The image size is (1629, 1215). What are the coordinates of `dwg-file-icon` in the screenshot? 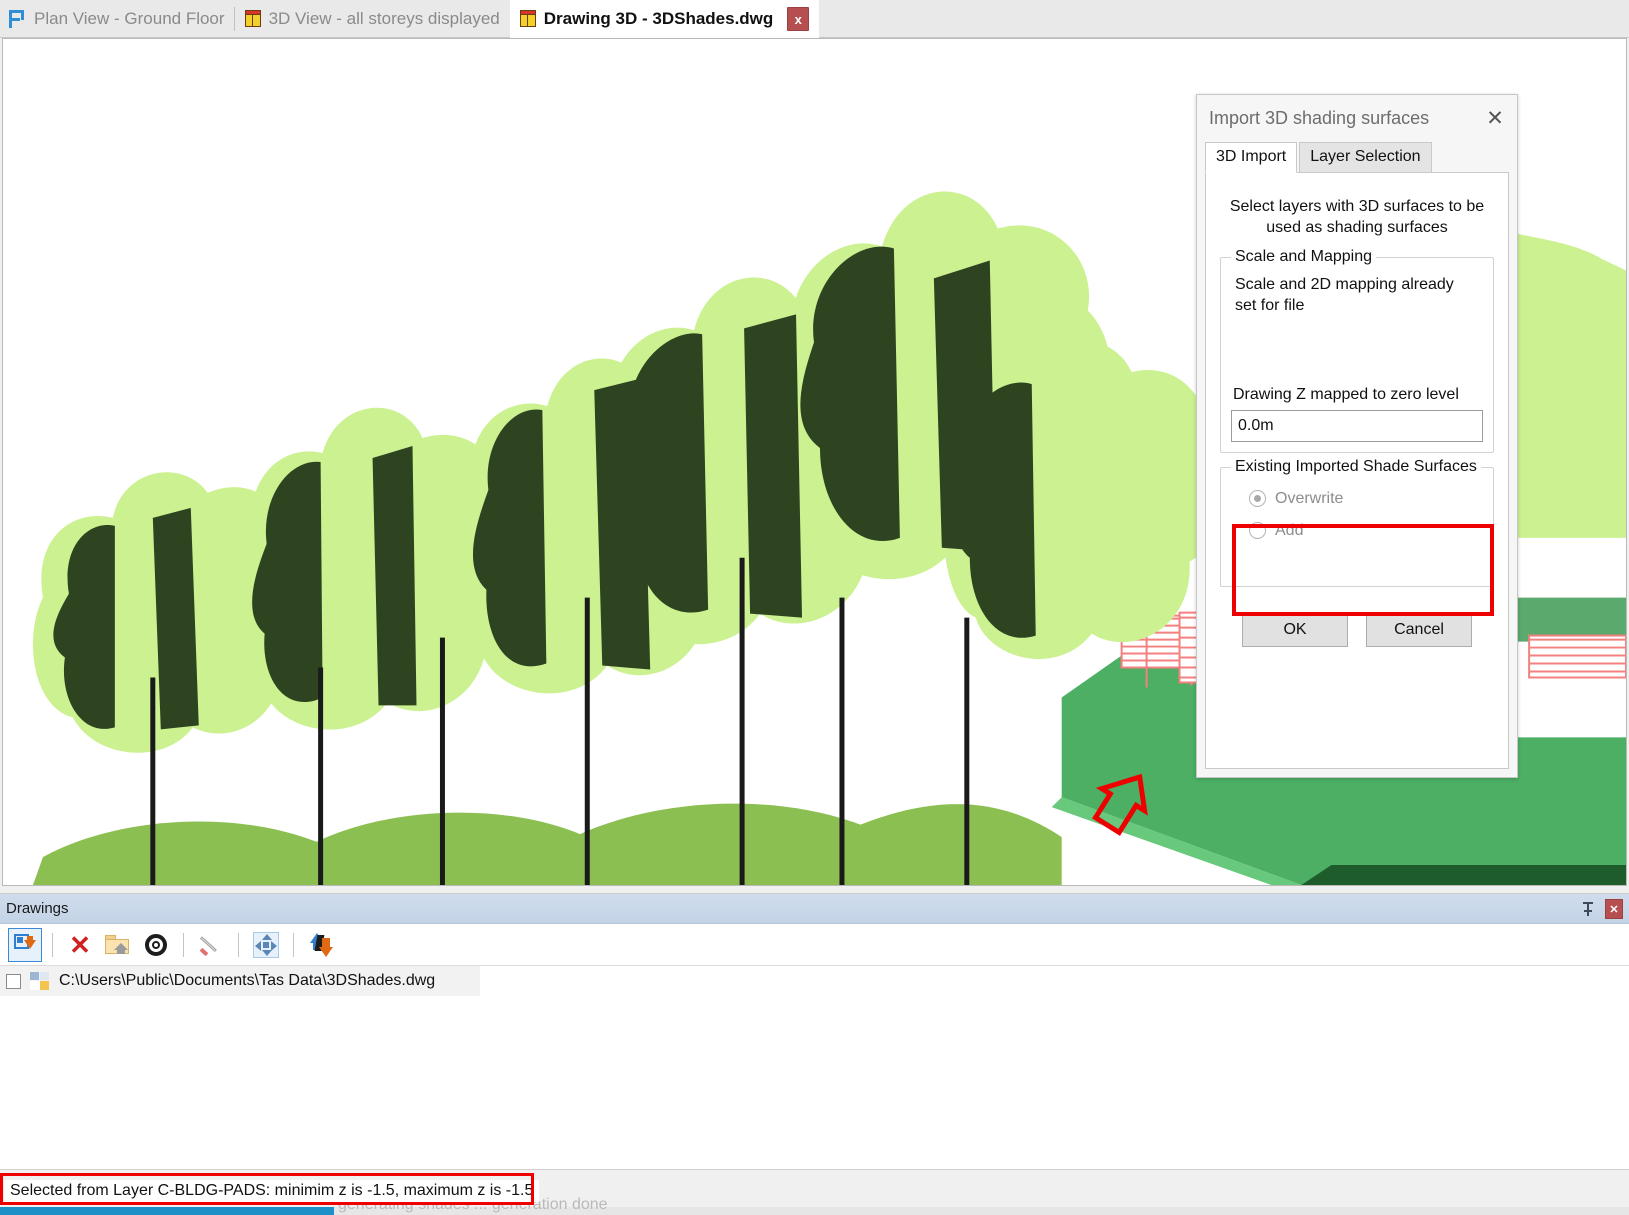 It's located at (40, 981).